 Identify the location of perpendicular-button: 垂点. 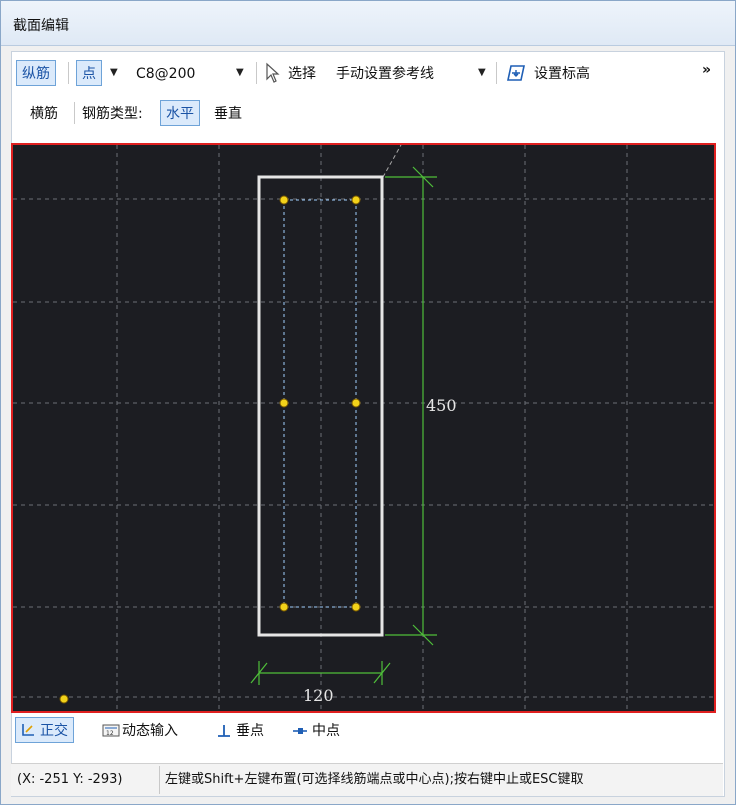
(240, 730).